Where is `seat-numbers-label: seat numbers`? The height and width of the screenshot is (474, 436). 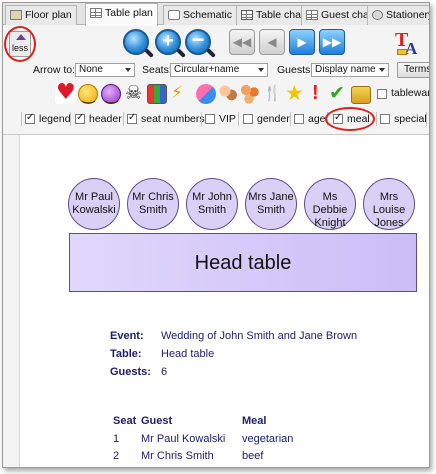
seat-numbers-label: seat numbers is located at coordinates (173, 119).